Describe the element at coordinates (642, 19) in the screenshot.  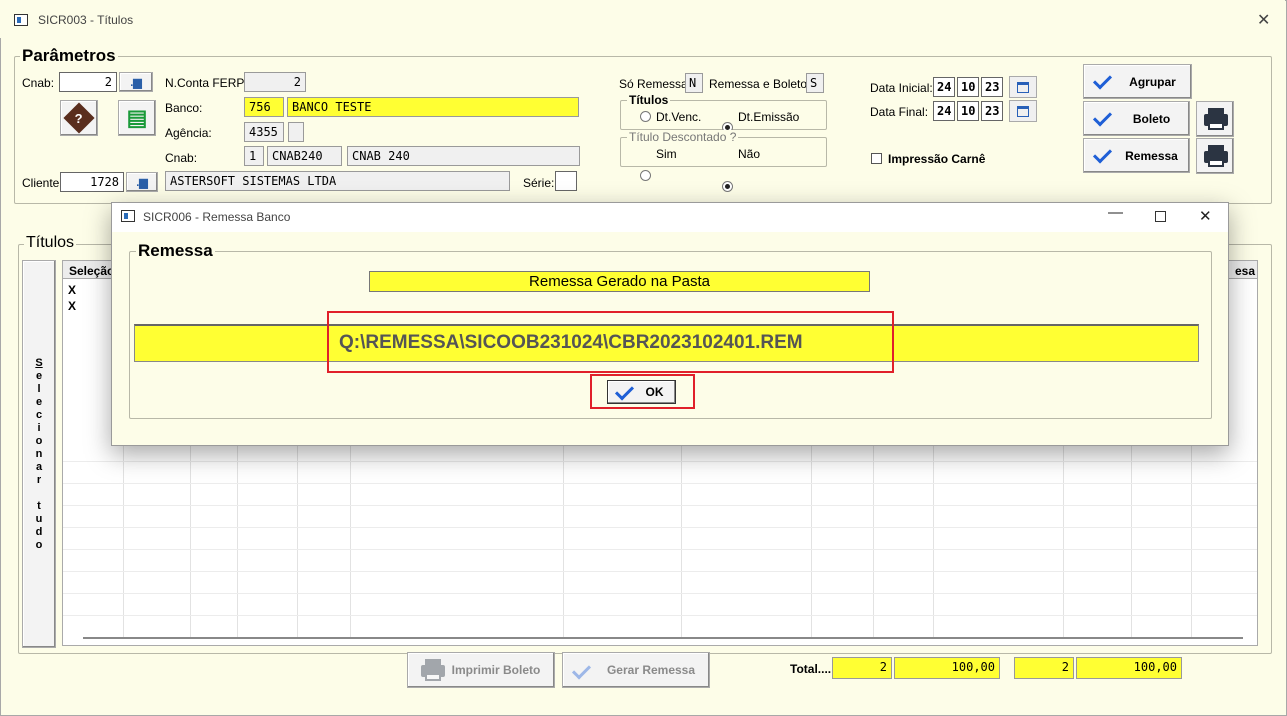
I see `title-bar` at that location.